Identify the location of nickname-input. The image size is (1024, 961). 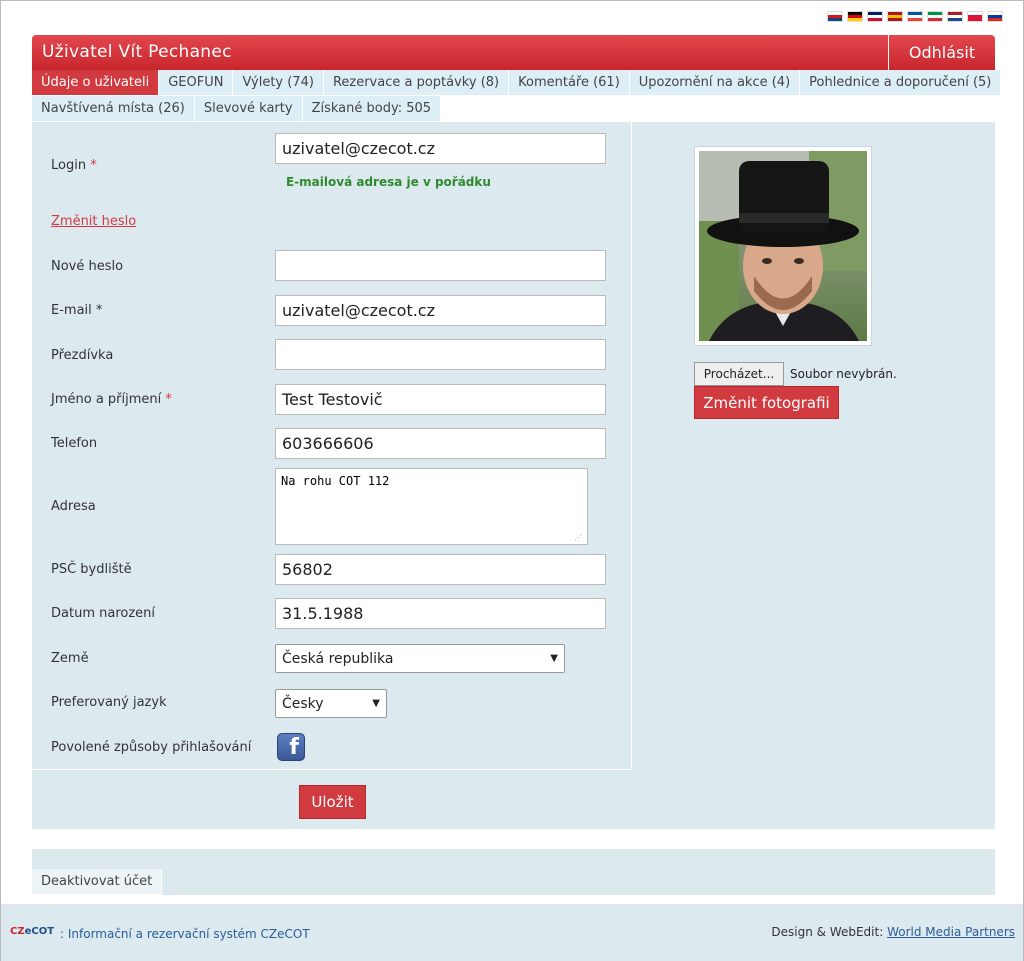
(440, 354).